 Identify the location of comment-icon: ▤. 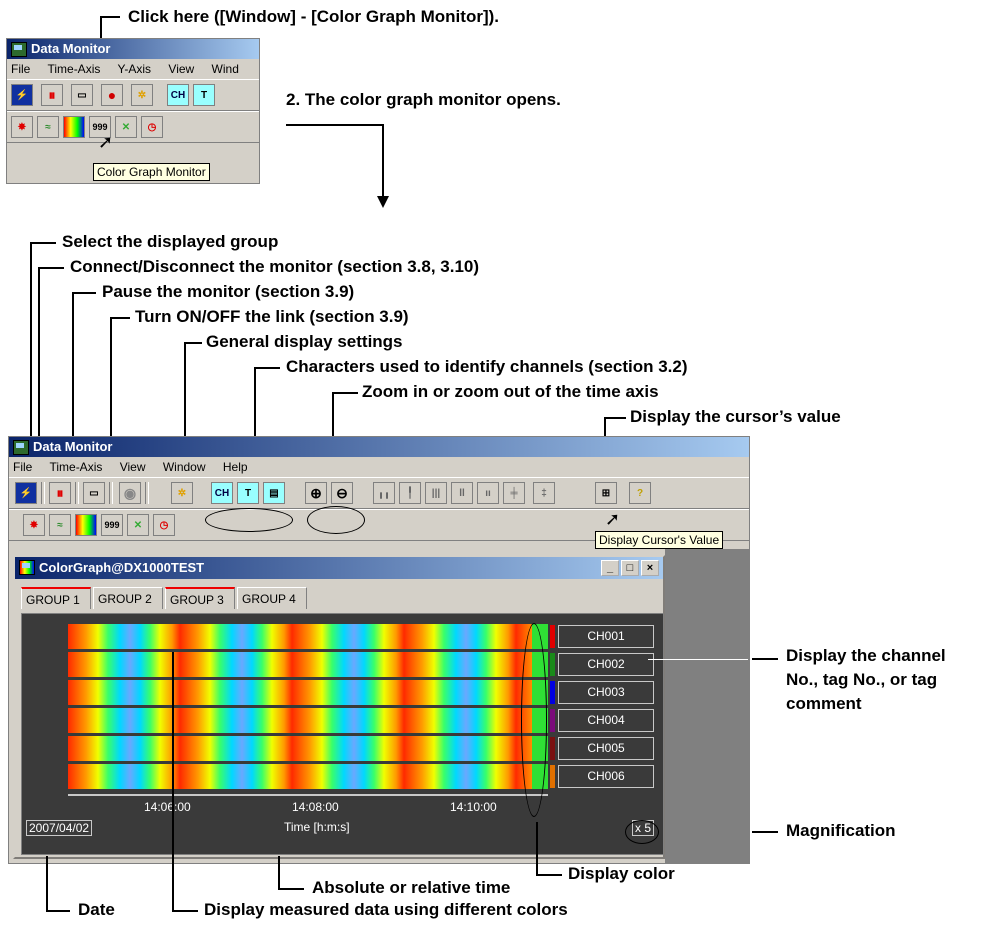
(274, 493).